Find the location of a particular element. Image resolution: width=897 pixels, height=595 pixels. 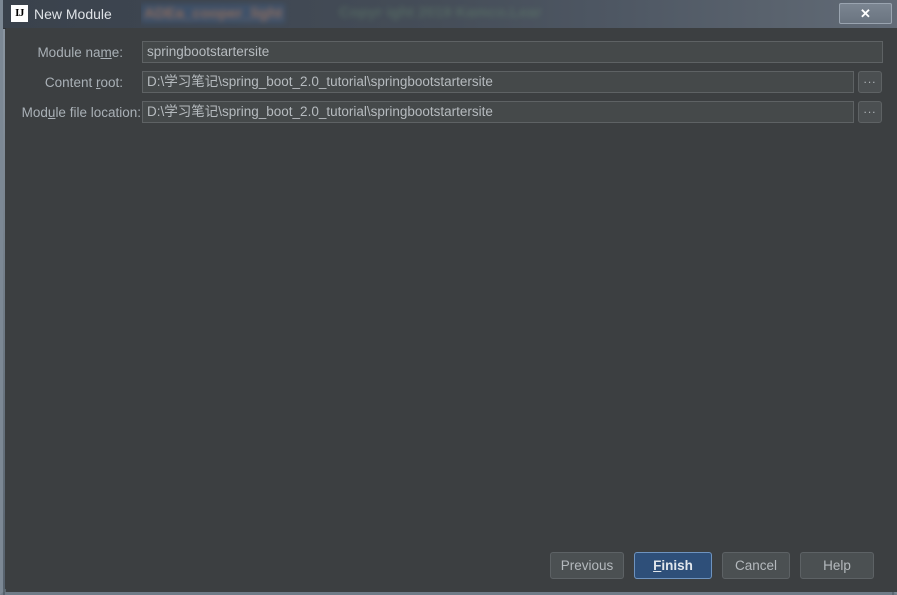

intellij-idea-icon: IJ is located at coordinates (19, 13).